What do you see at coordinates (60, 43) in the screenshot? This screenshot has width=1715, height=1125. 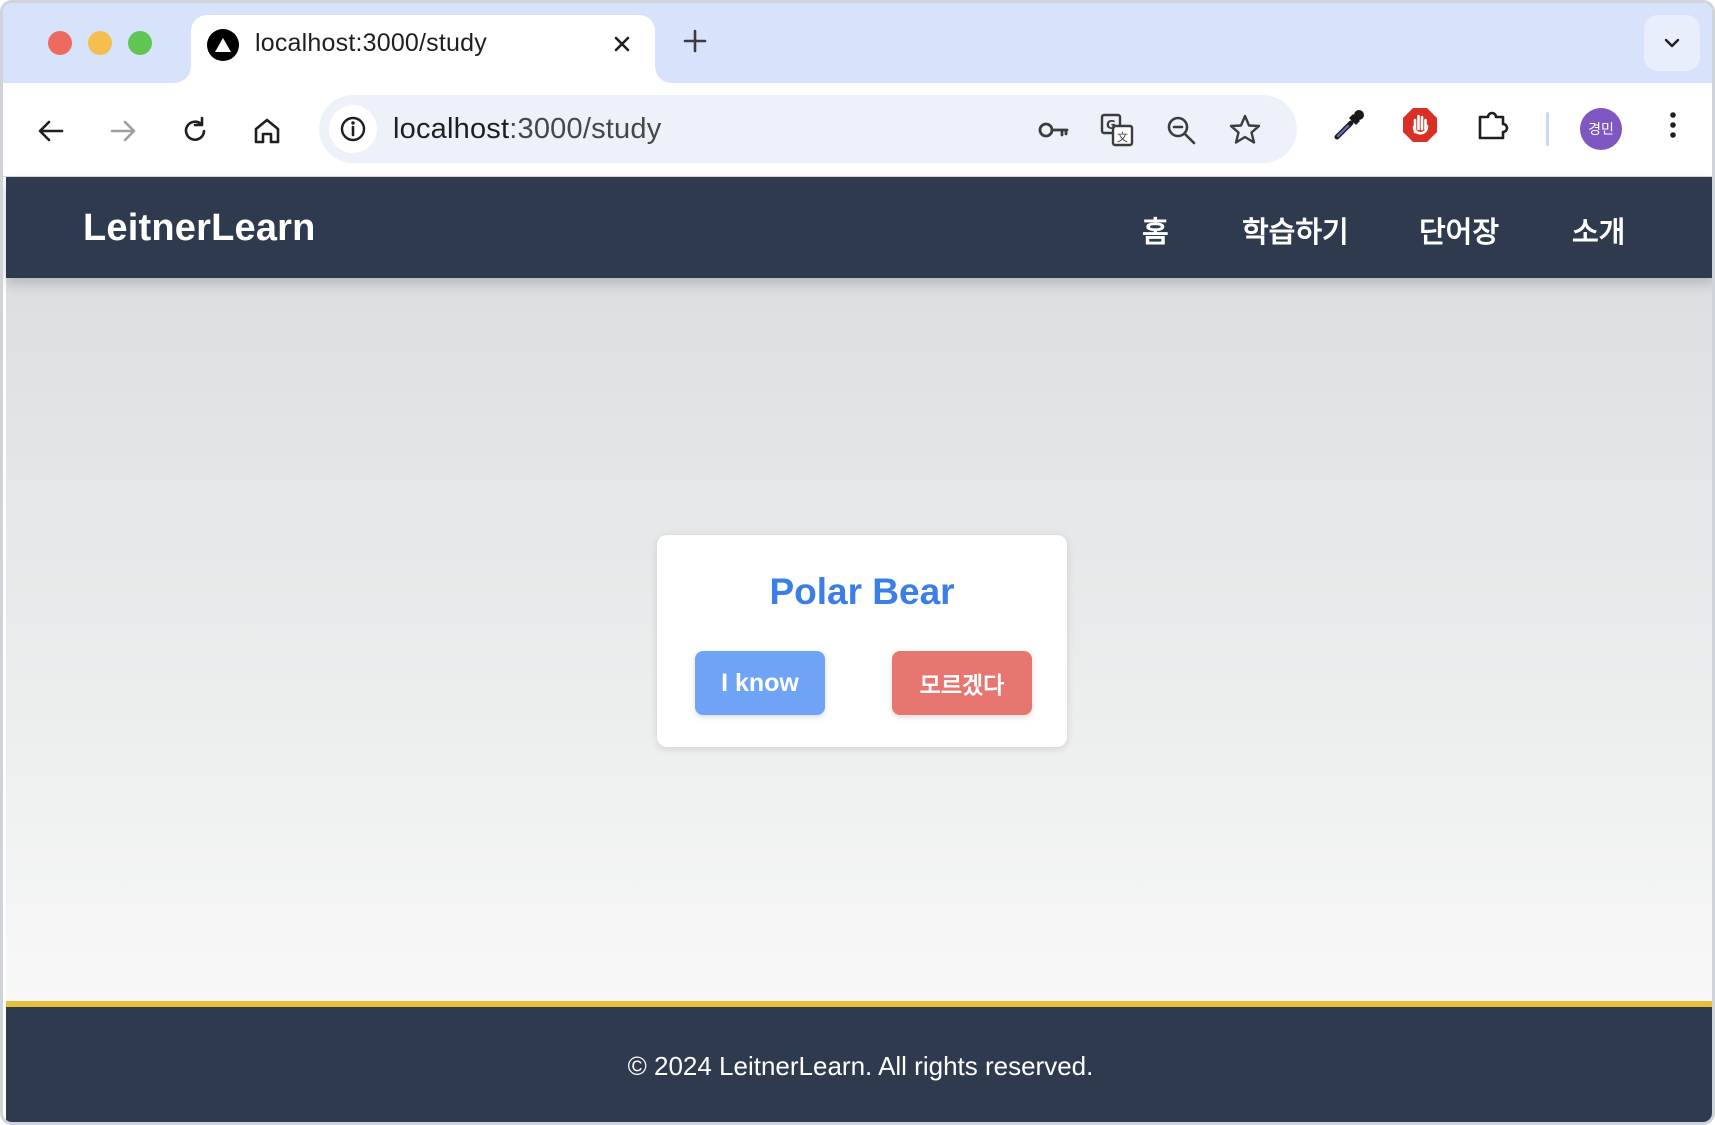 I see `close-window-button` at bounding box center [60, 43].